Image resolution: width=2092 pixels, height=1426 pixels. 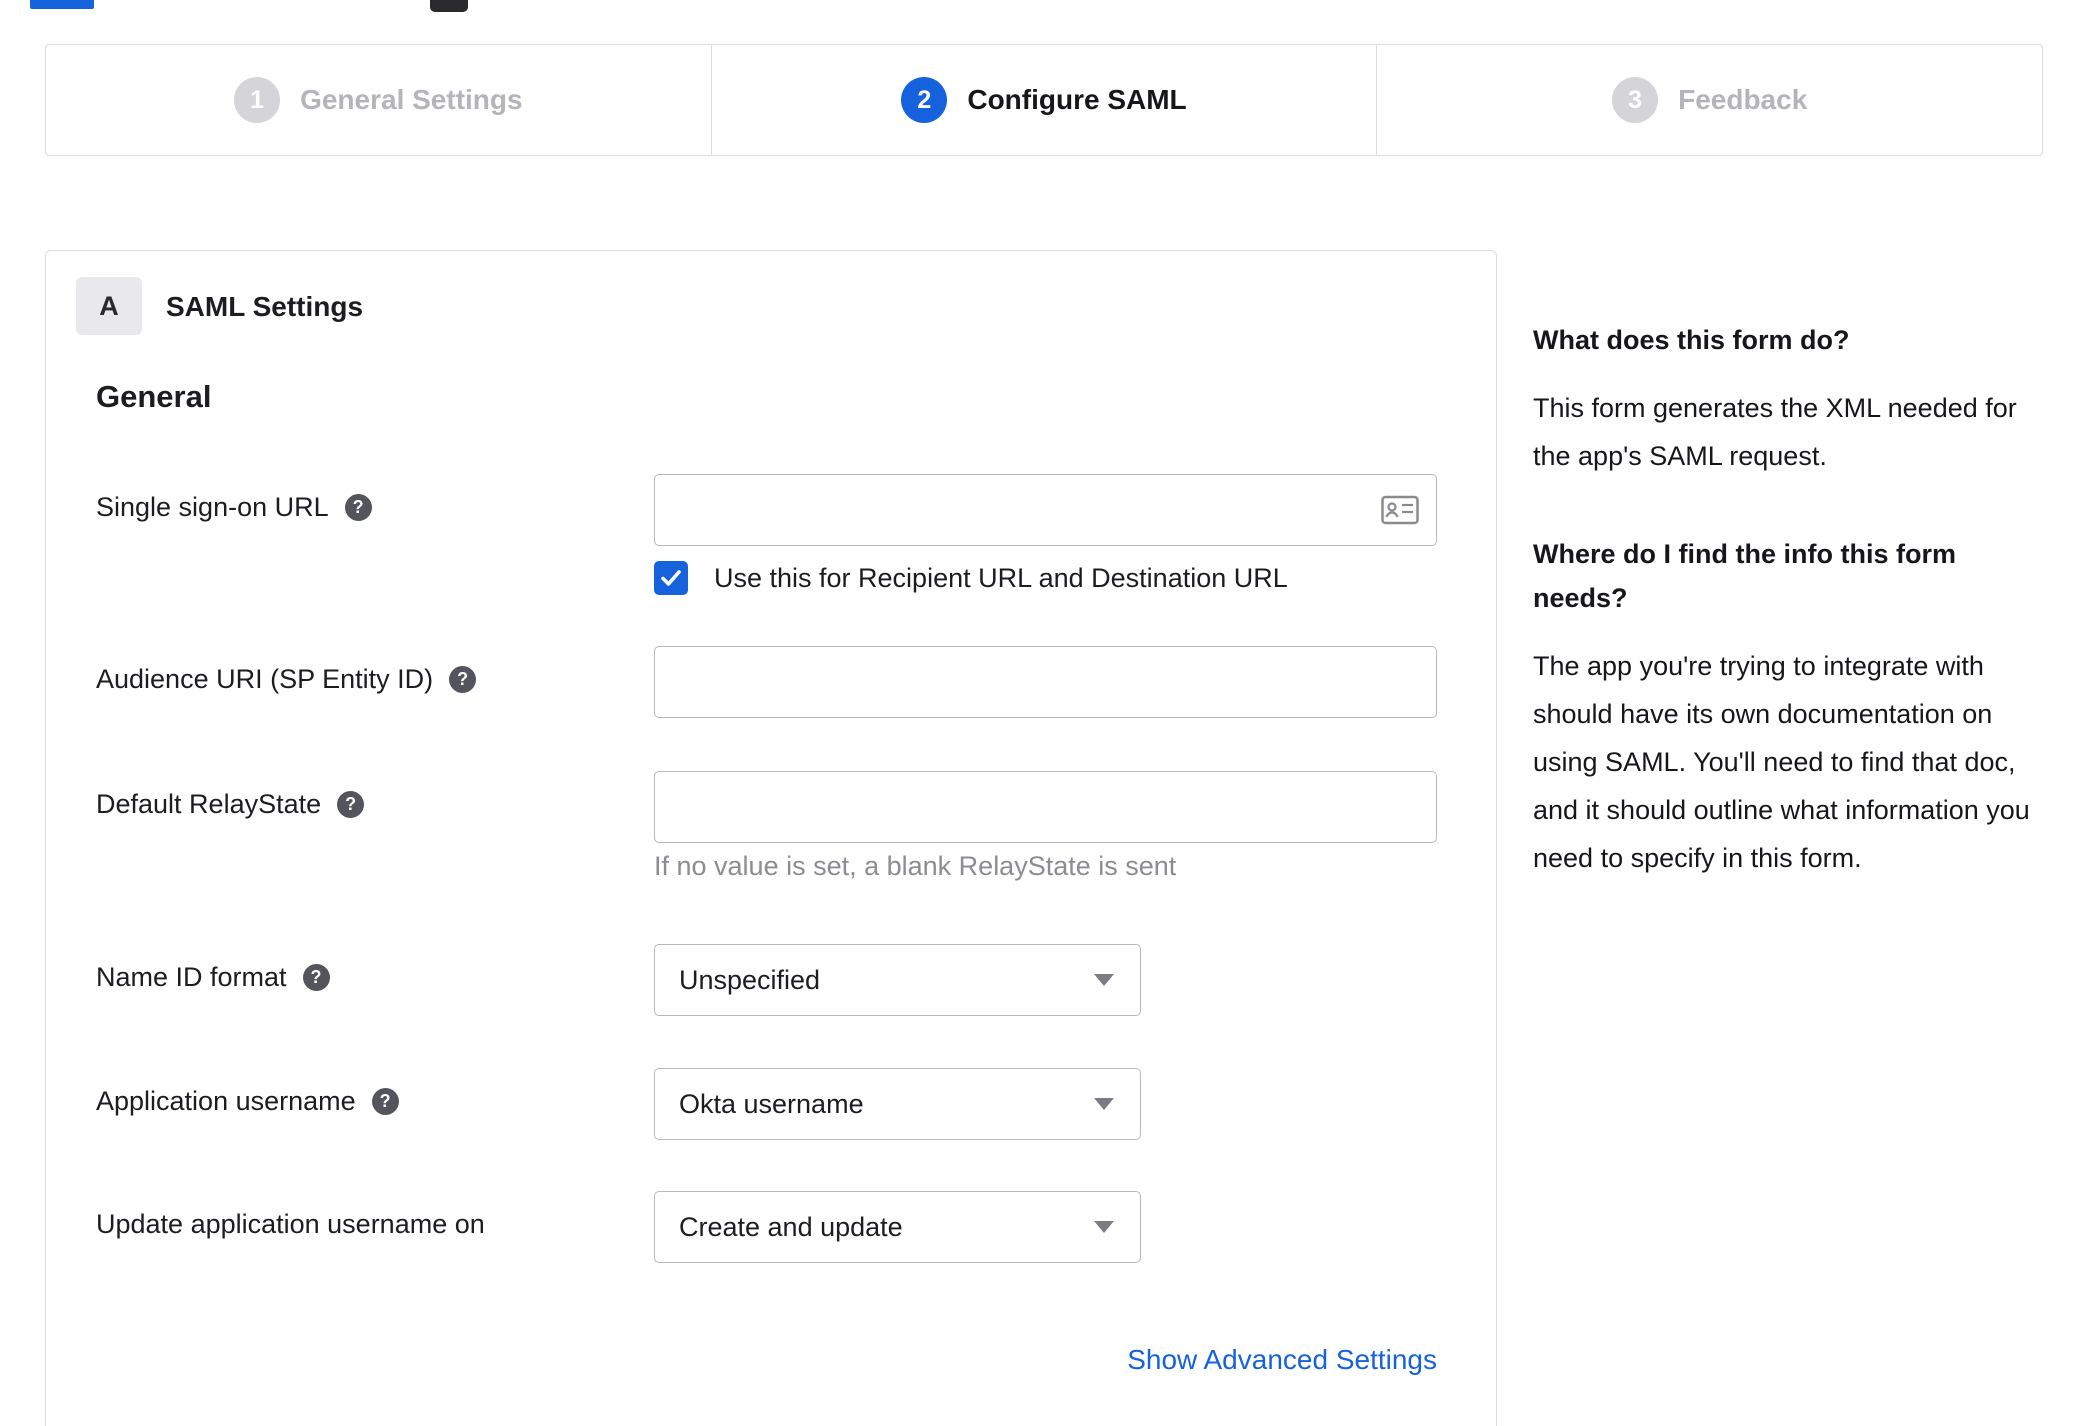 I want to click on sso-url-field-wrap, so click(x=1045, y=510).